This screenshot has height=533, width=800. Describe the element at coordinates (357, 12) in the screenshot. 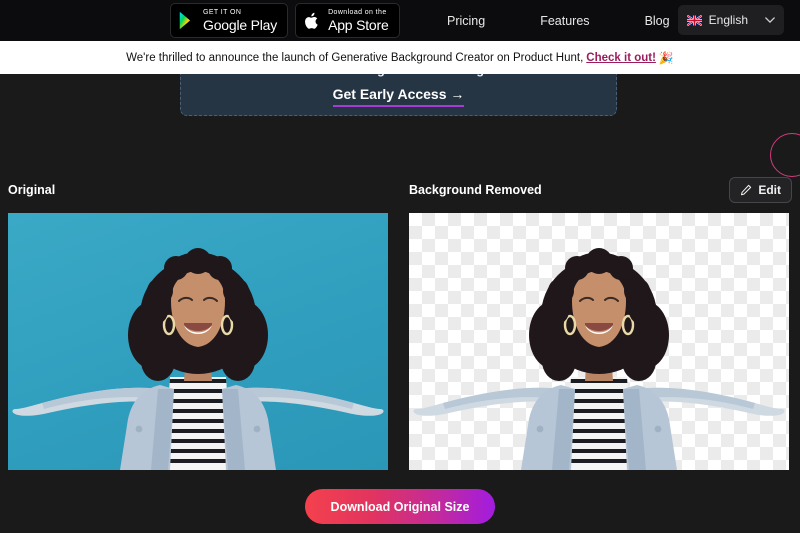

I see `app-store-badge-small-text: Download on the` at that location.